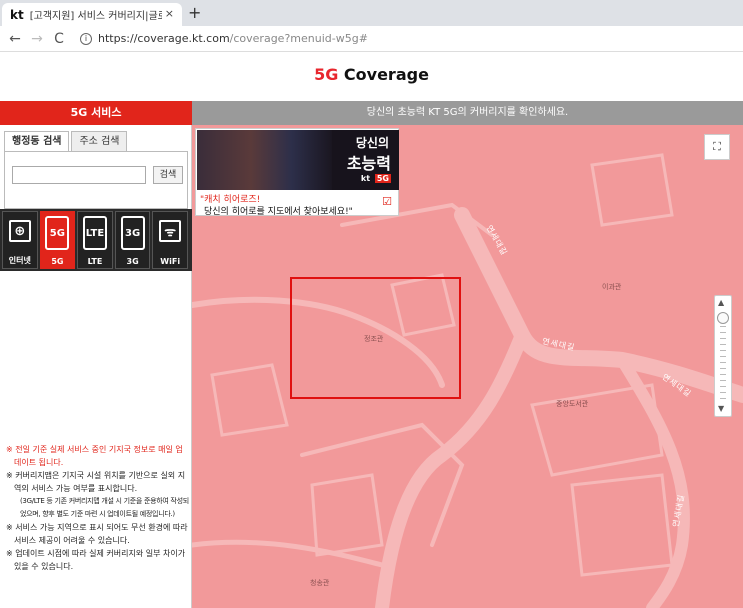 This screenshot has width=743, height=608. I want to click on selection-rectangle, so click(375, 338).